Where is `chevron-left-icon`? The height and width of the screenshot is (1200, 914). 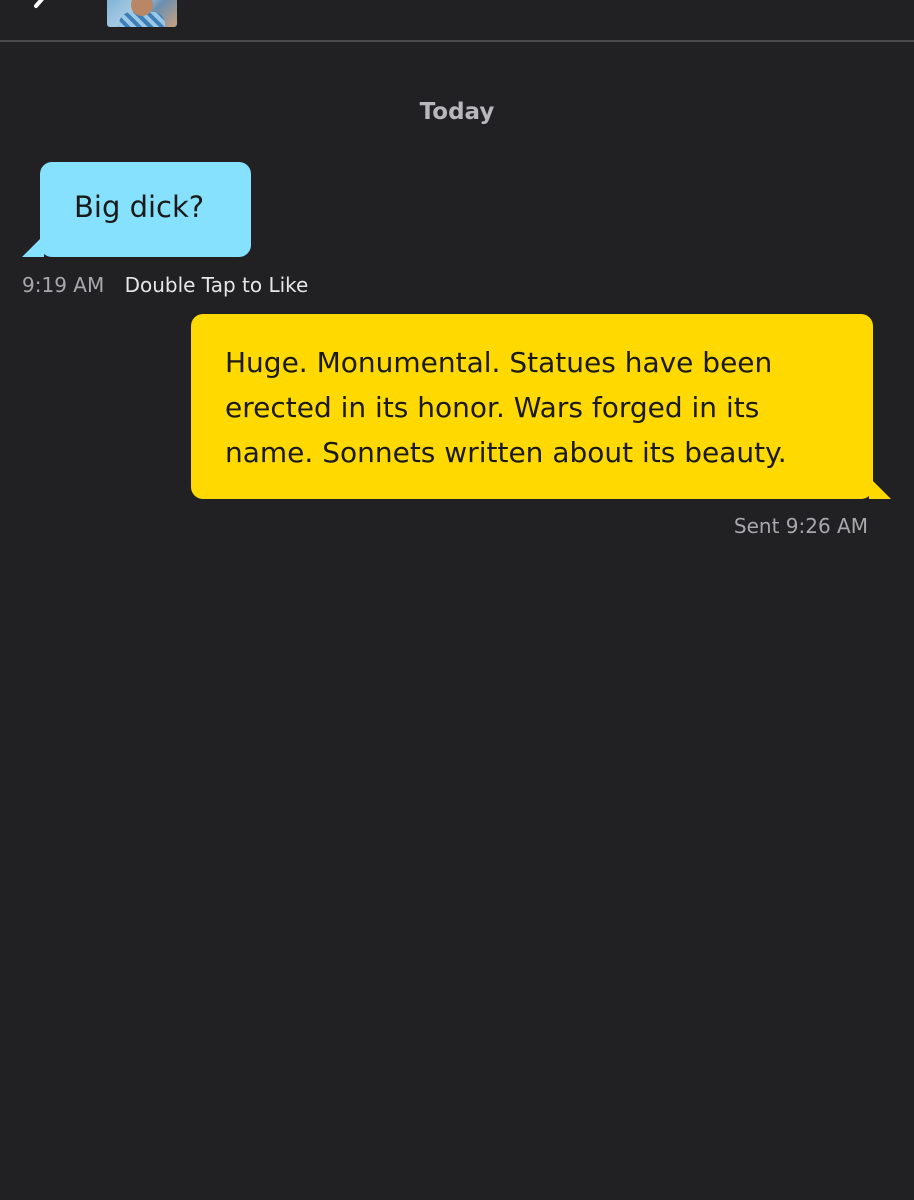 chevron-left-icon is located at coordinates (43, 8).